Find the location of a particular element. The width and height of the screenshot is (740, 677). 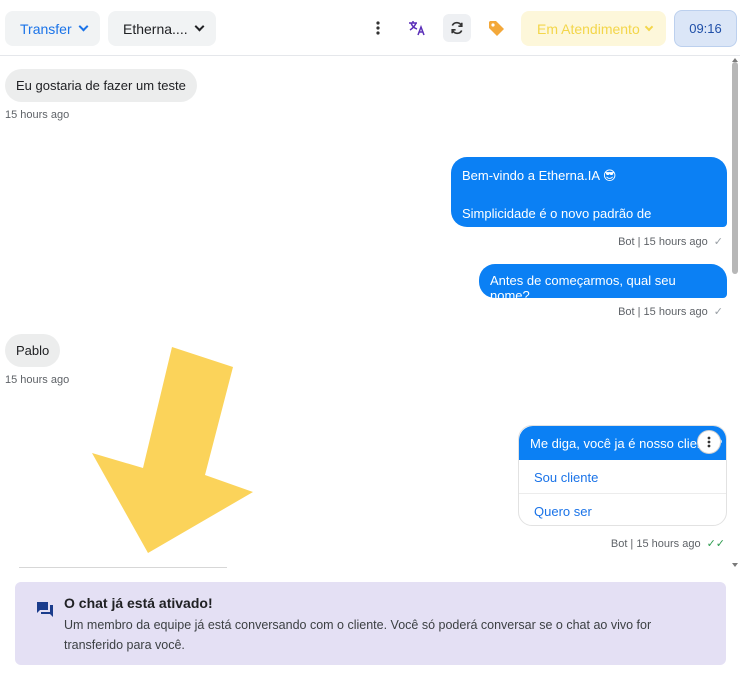

double-check-icon: ✓✓ is located at coordinates (715, 544).